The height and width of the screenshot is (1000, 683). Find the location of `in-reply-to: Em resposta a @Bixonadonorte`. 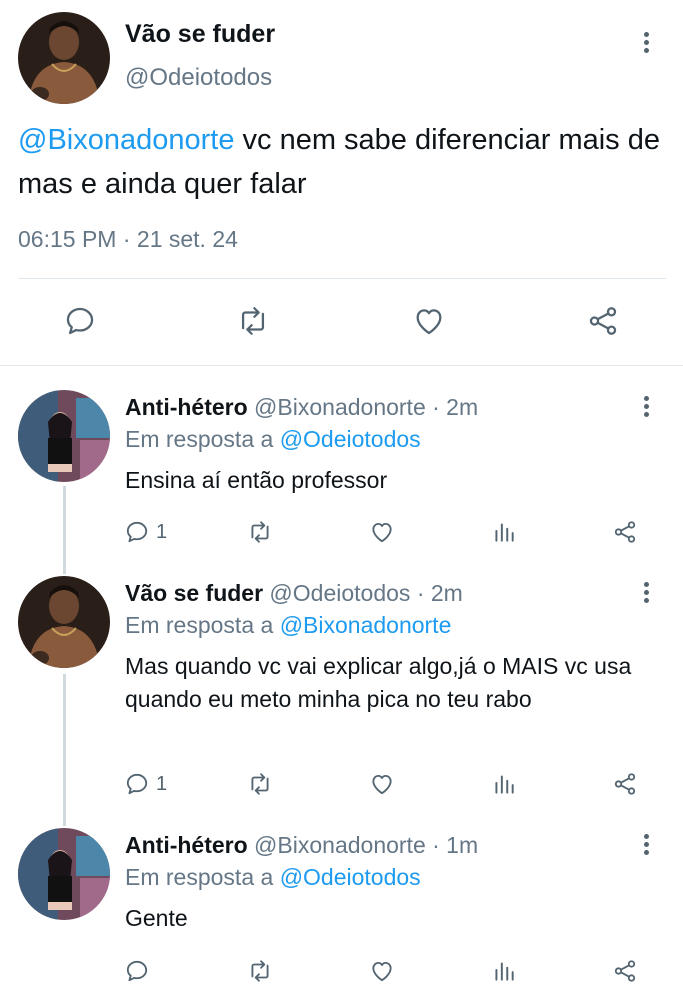

in-reply-to: Em resposta a @Bixonadonorte is located at coordinates (288, 625).